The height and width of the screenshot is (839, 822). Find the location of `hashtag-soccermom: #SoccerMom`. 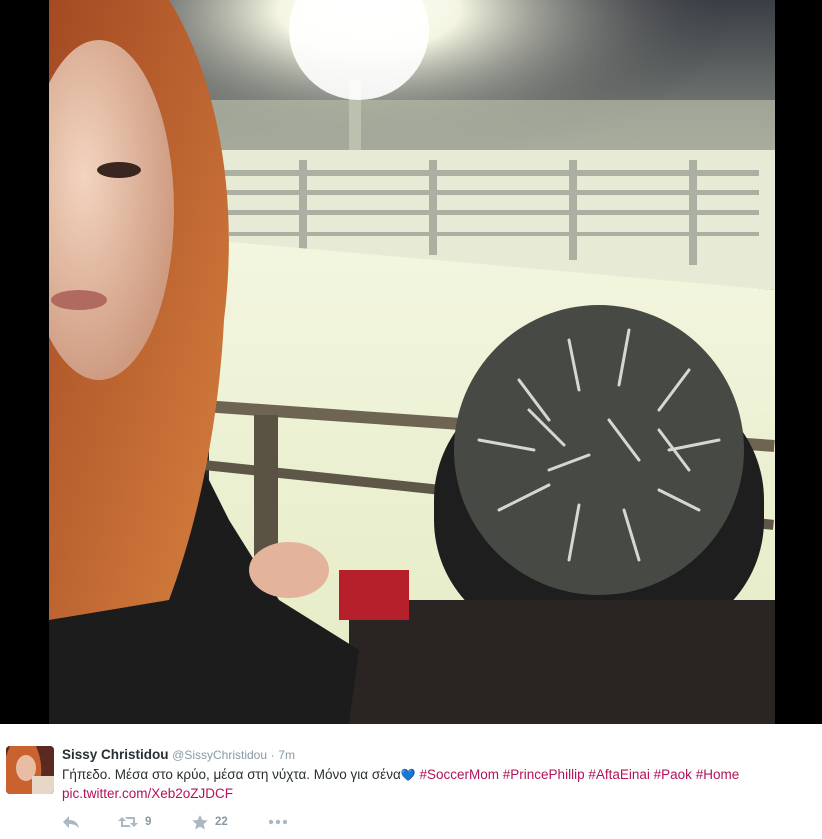

hashtag-soccermom: #SoccerMom is located at coordinates (459, 774).